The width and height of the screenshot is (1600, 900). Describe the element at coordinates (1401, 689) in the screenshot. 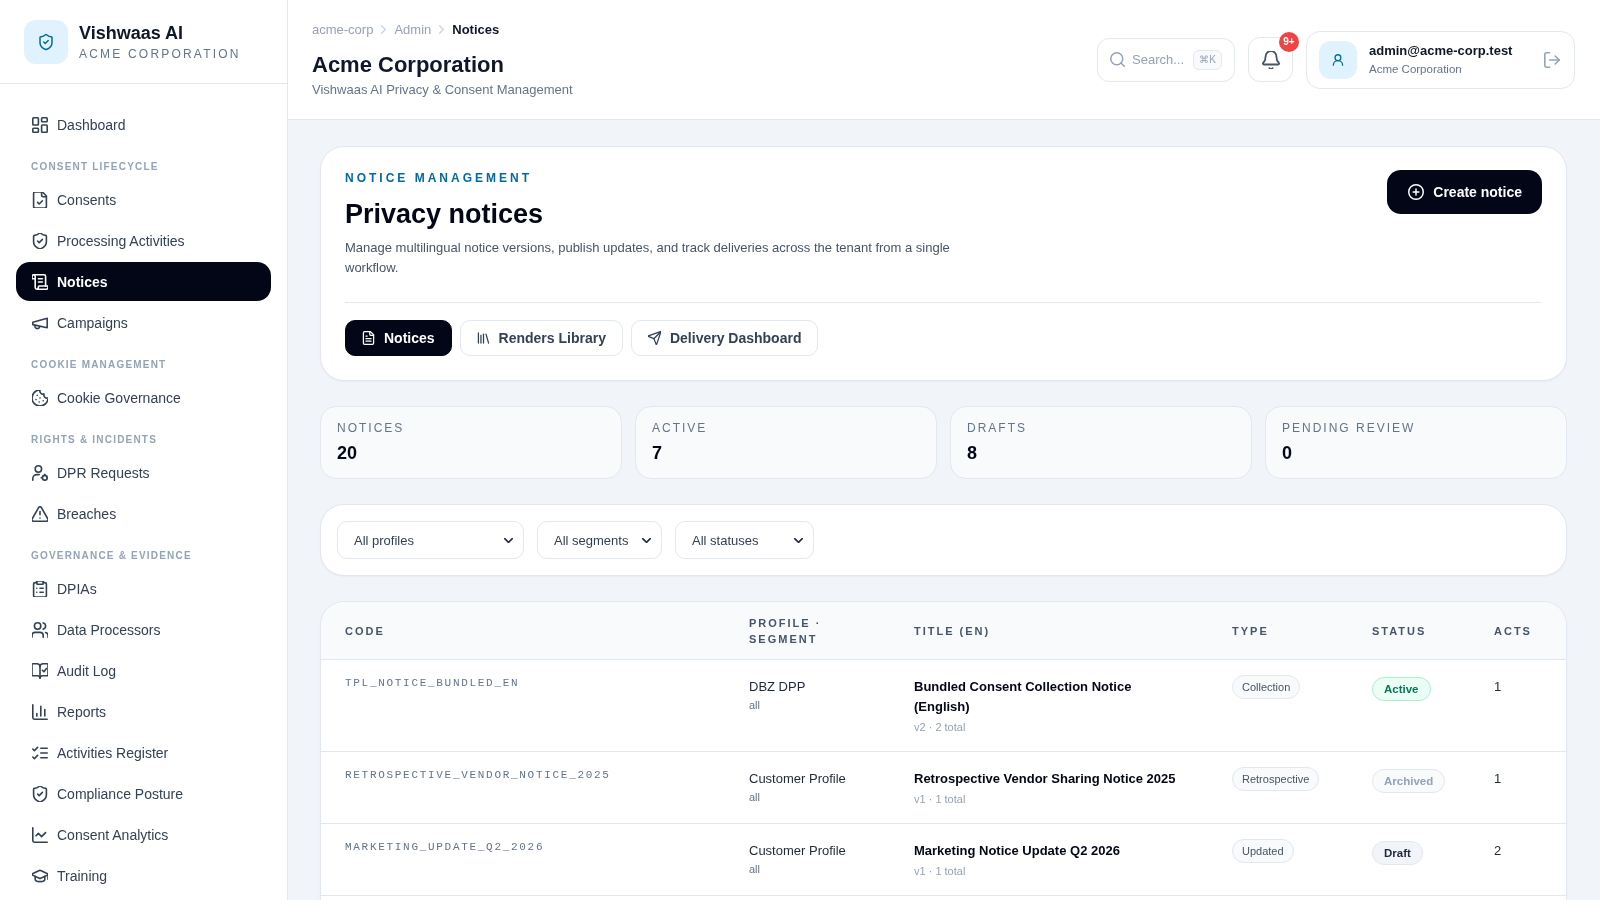

I see `status-tag: Active` at that location.